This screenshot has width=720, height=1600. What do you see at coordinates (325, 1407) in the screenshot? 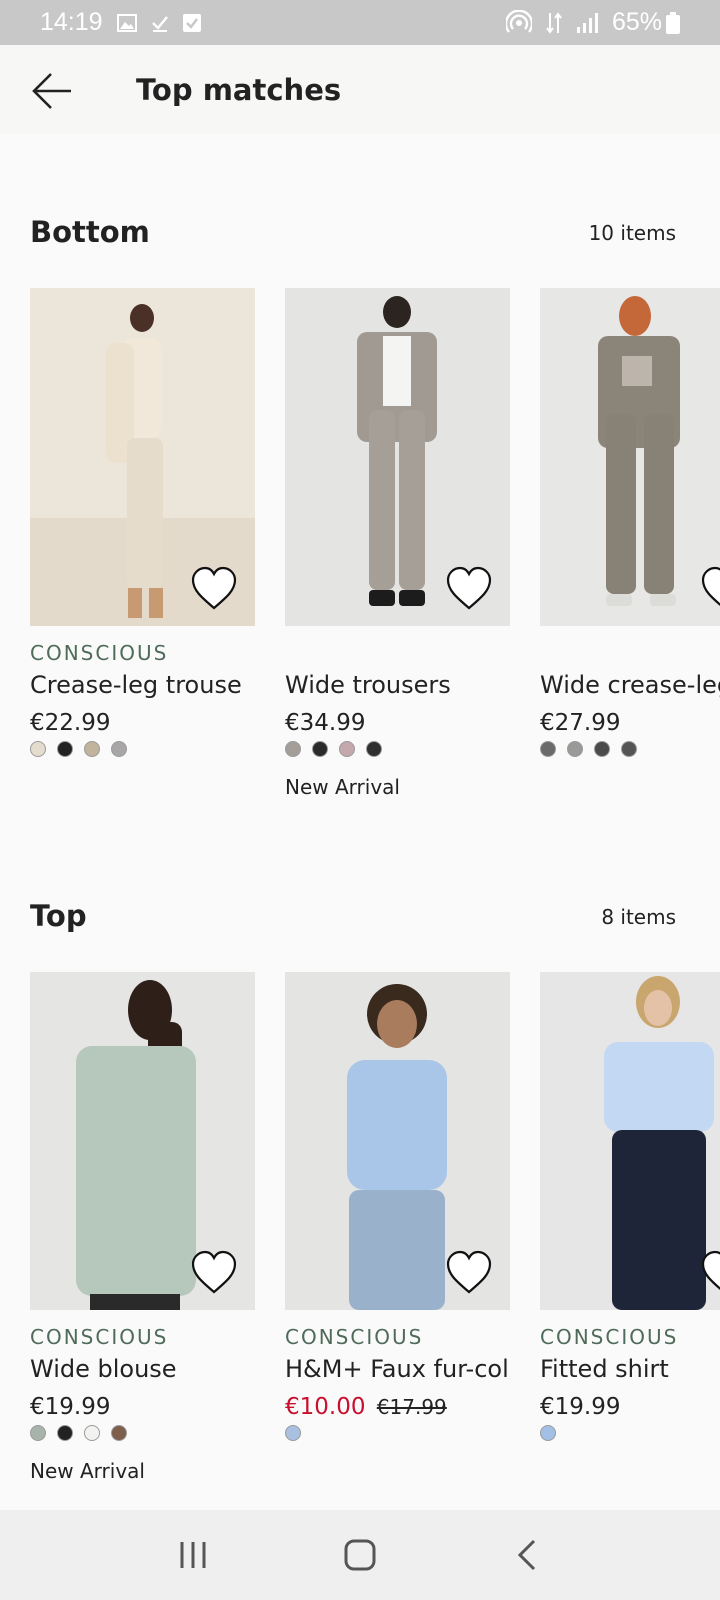
I see `sale-price: €10.00` at bounding box center [325, 1407].